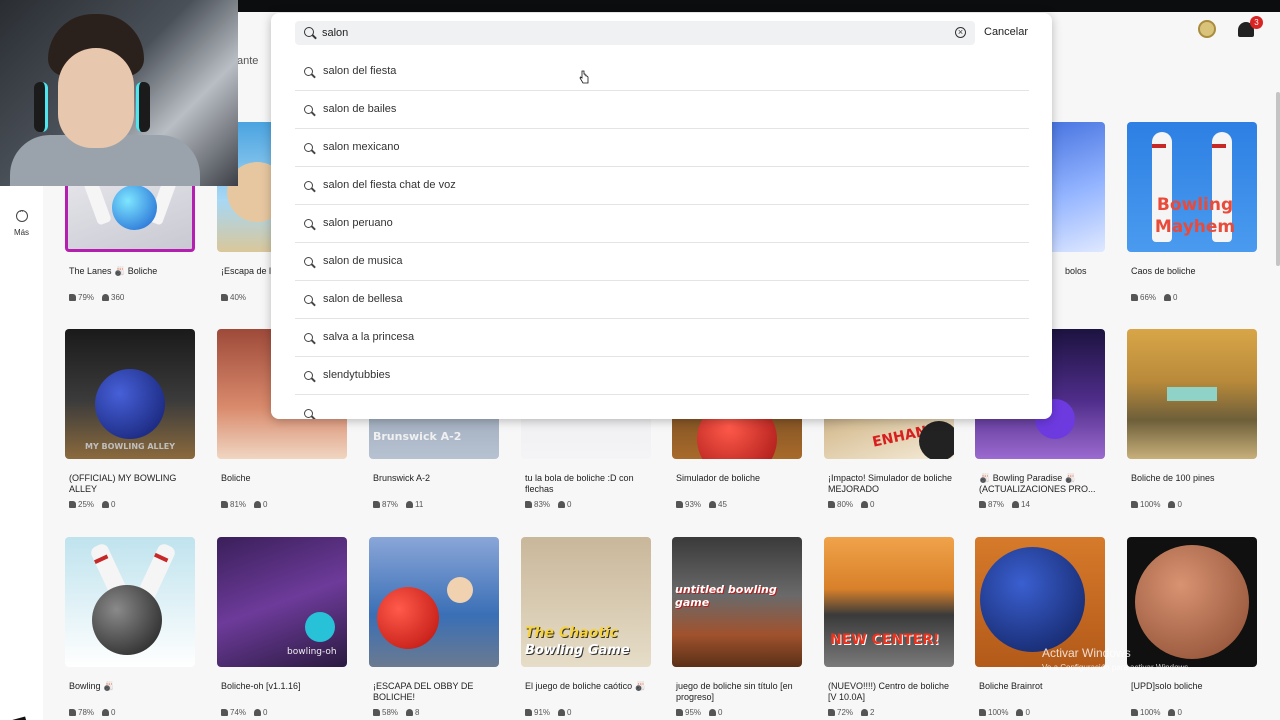 Image resolution: width=1280 pixels, height=720 pixels. Describe the element at coordinates (238, 504) in the screenshot. I see `game-rating: 81%` at that location.